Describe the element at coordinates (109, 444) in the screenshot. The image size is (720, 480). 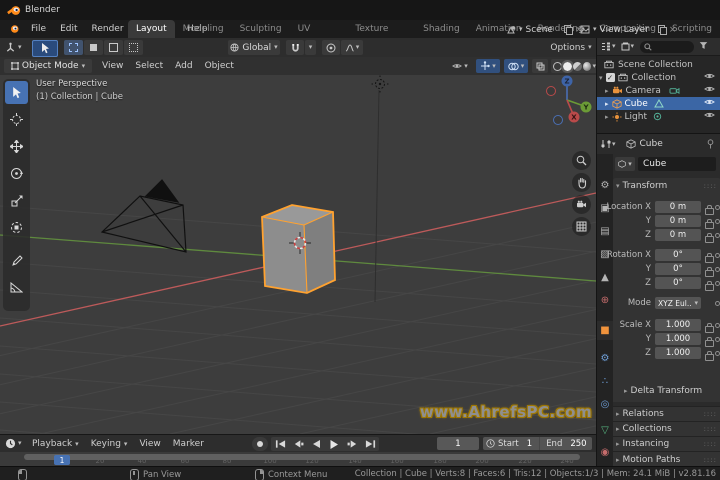
I see `menu-keying: Keying ▾` at that location.